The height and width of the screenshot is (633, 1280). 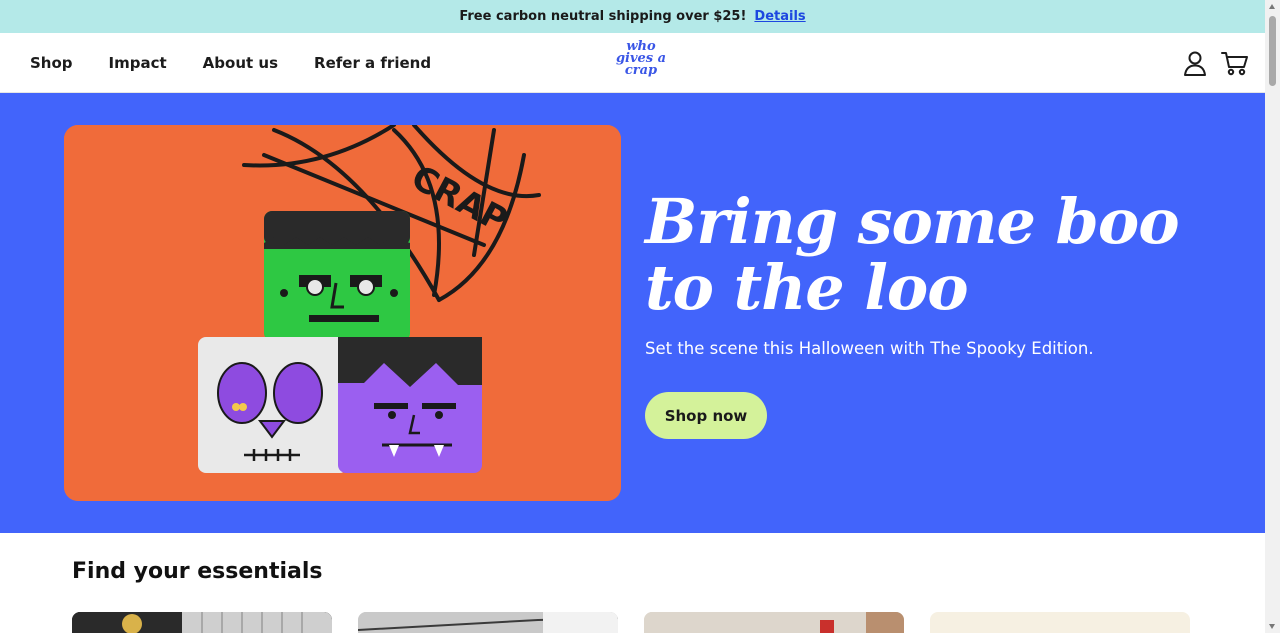 I want to click on nav-item-refer-a-friend: Refer a friend, so click(x=372, y=63).